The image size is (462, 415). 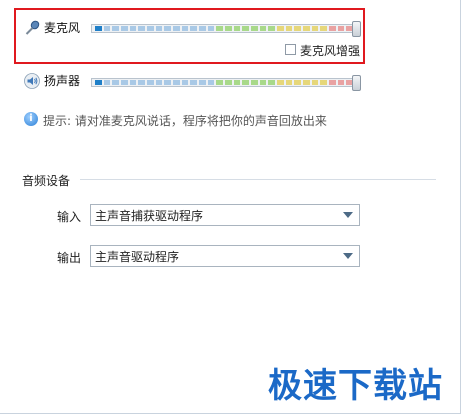 I want to click on input-device-value: 主声音捕获驱动程序, so click(x=149, y=215).